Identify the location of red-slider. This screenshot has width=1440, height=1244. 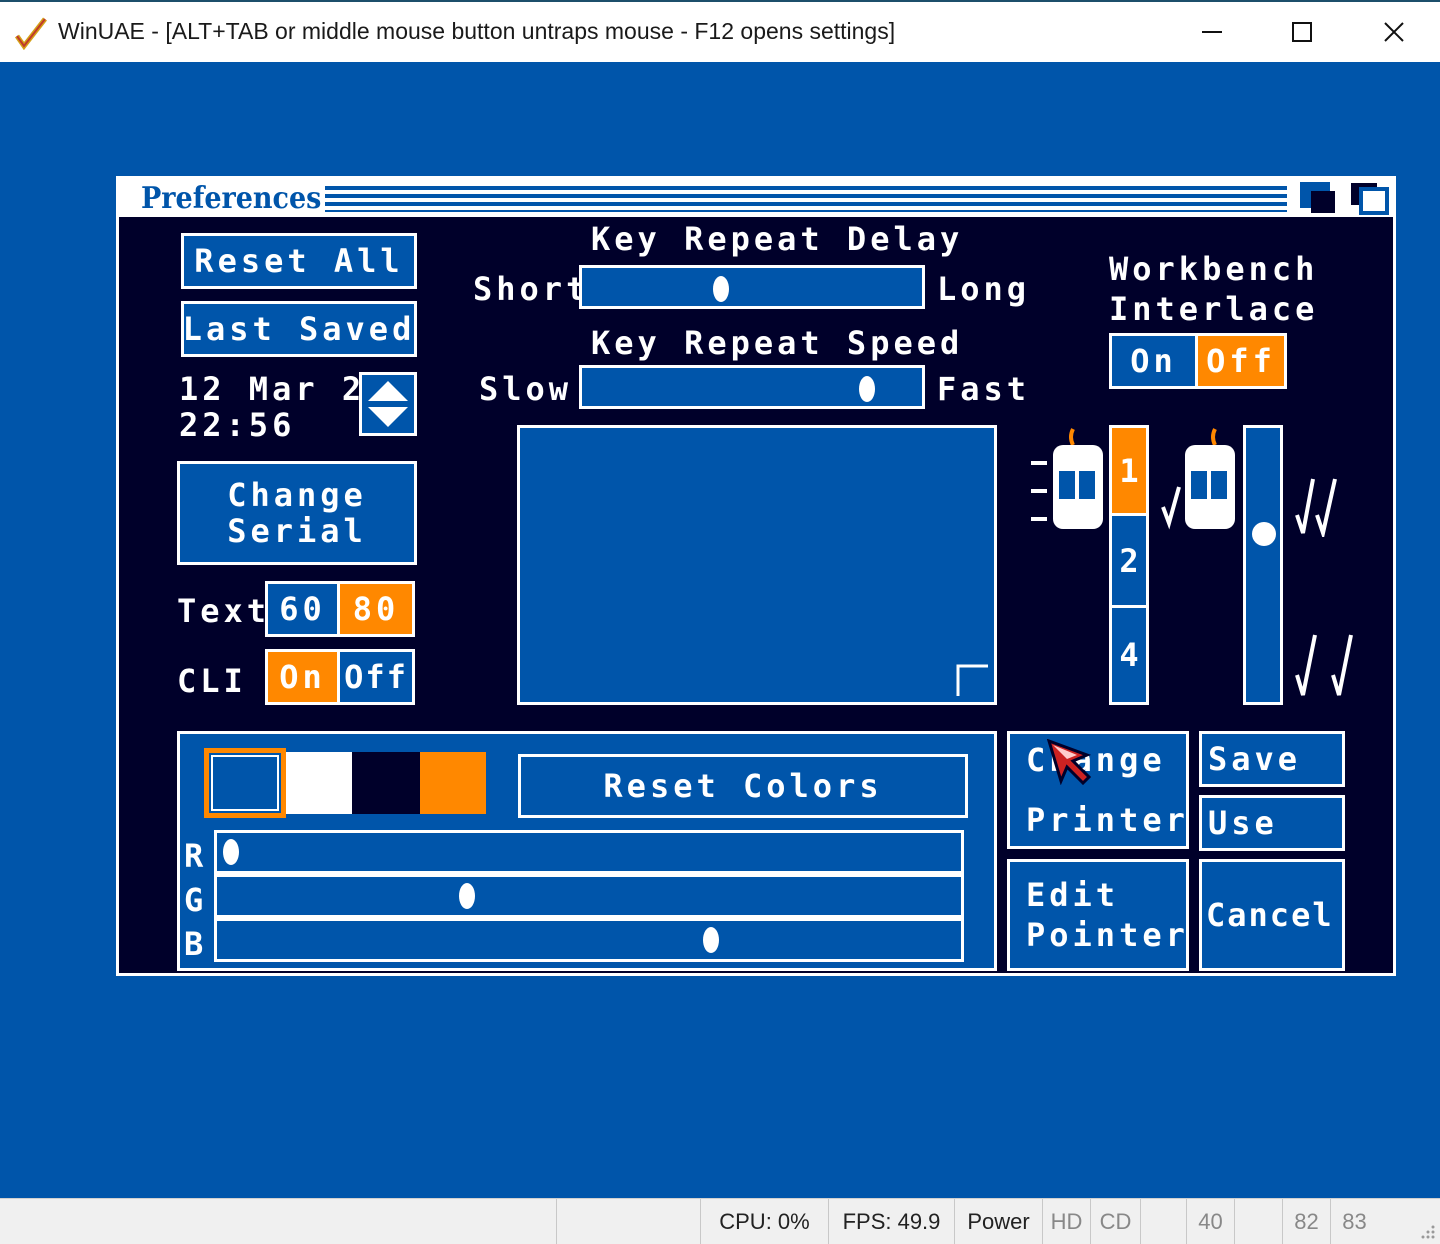
(589, 852).